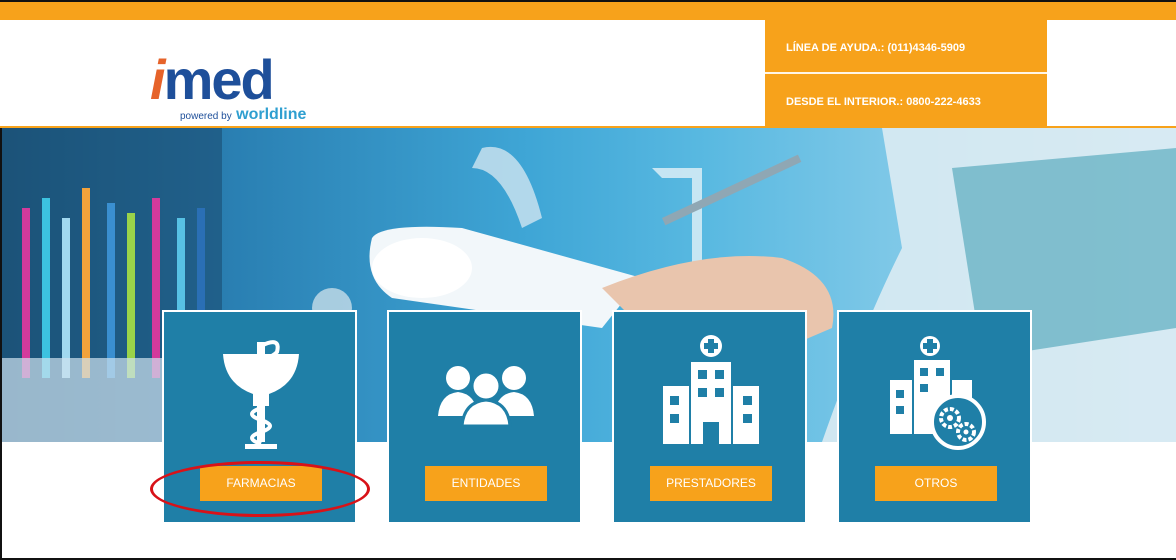  Describe the element at coordinates (261, 394) in the screenshot. I see `pharmacy-icon` at that location.